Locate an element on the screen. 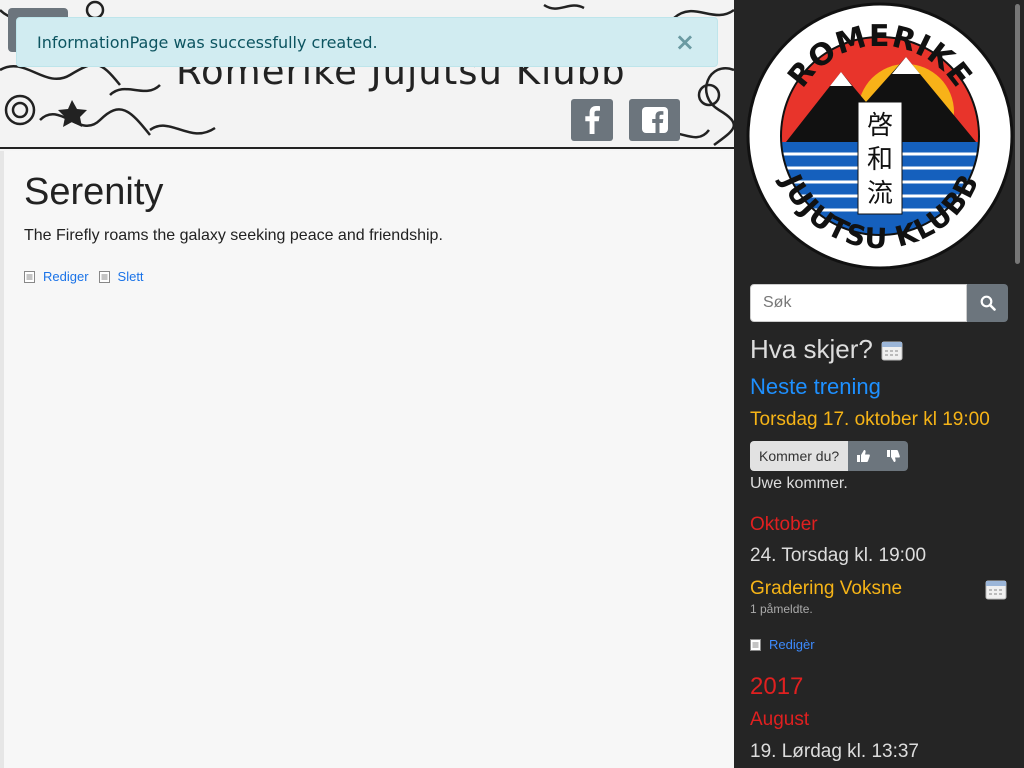  thumbs-up-button is located at coordinates (863, 456).